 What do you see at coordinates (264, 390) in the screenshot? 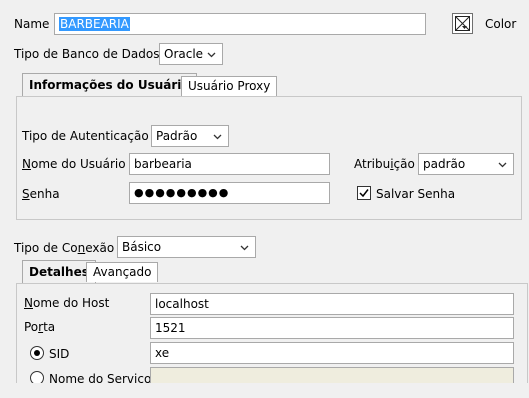
I see `window-bottom-edge` at bounding box center [264, 390].